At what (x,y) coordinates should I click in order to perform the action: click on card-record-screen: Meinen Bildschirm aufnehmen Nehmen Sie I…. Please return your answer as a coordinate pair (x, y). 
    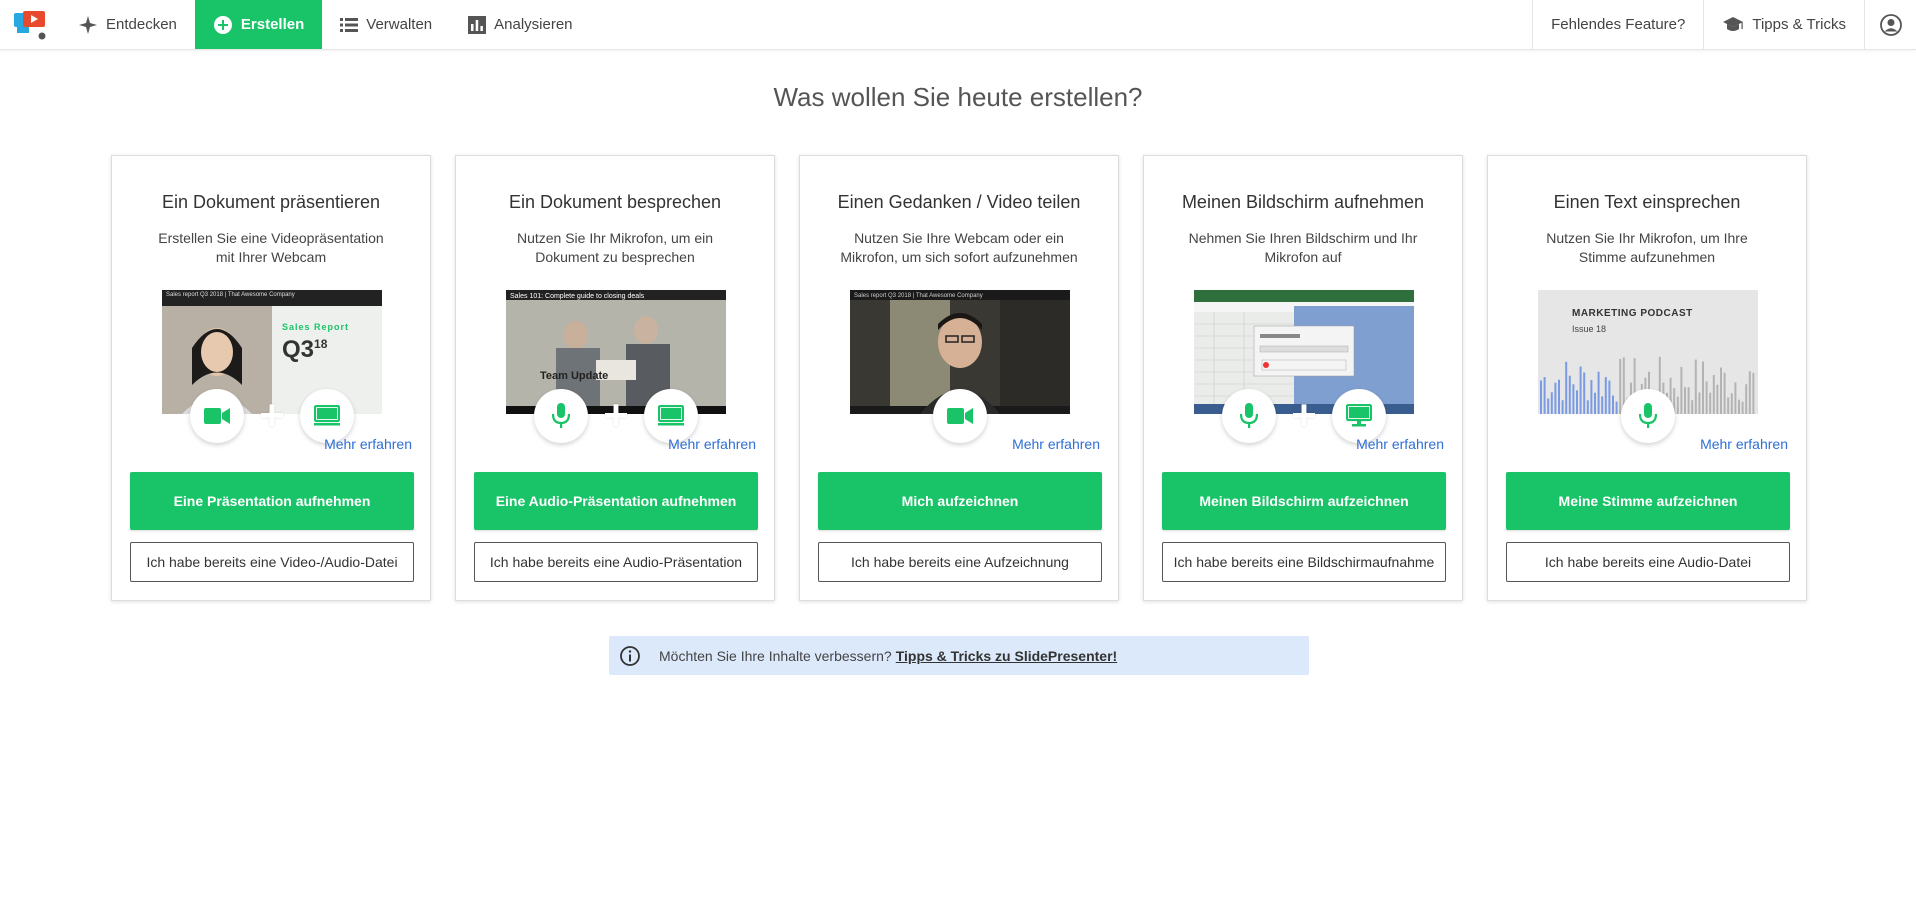
    Looking at the image, I should click on (1303, 378).